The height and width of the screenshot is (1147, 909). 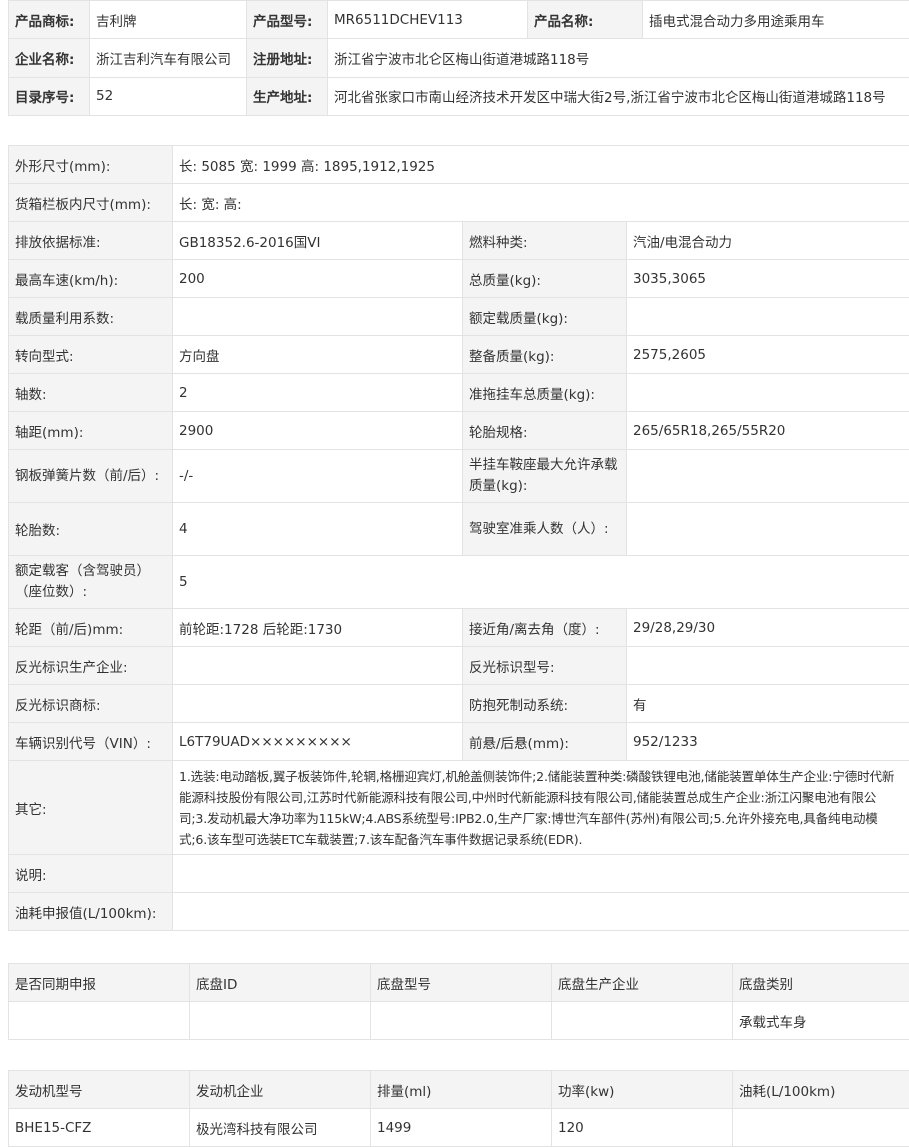 I want to click on param-label: 驾驶室准乘人数（人）:, so click(x=545, y=529).